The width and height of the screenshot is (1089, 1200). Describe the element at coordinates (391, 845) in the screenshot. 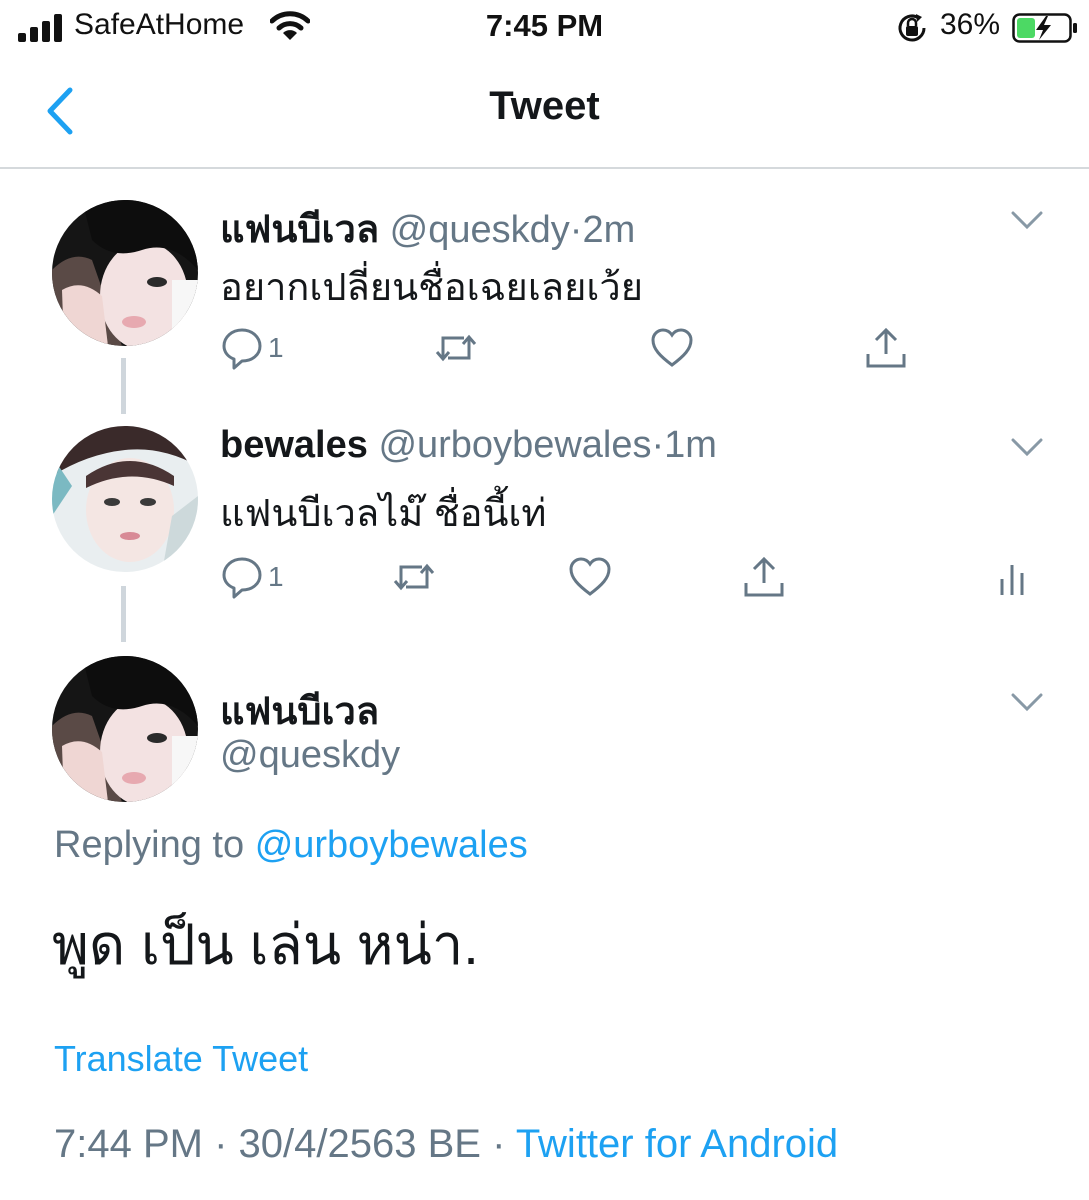

I see `replying-handle-link: @urboybewales` at that location.